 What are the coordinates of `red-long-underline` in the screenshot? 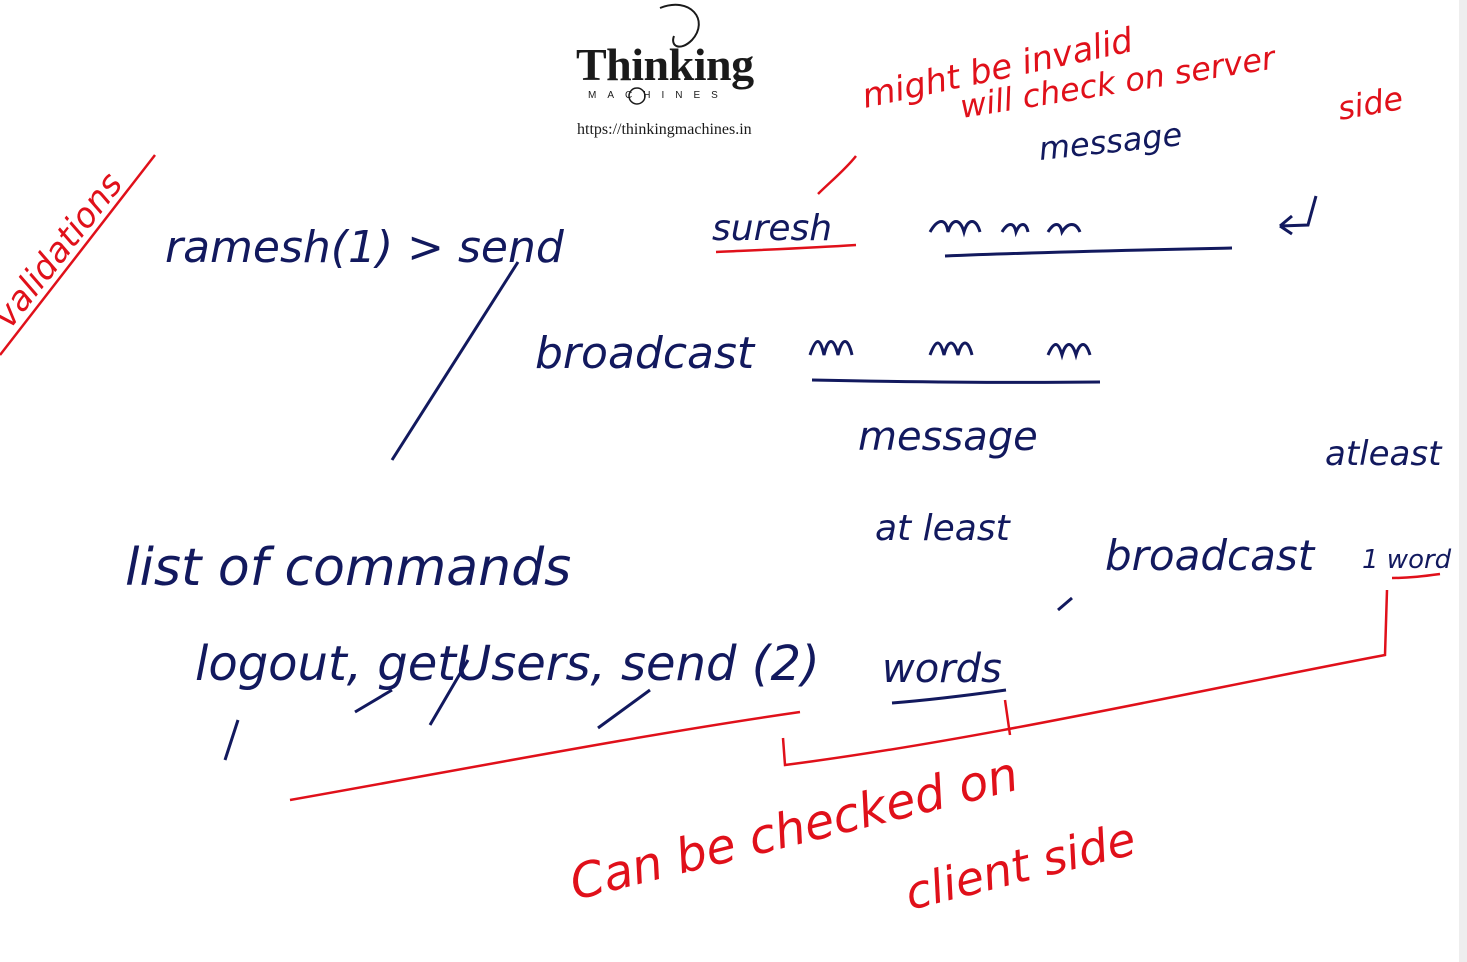 It's located at (545, 756).